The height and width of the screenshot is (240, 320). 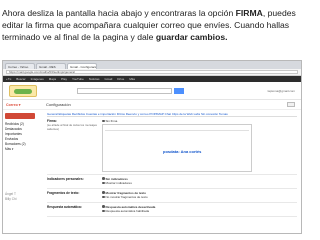 What do you see at coordinates (191, 37) in the screenshot?
I see `instruction-bold-guardar: guardar cambios.` at bounding box center [191, 37].